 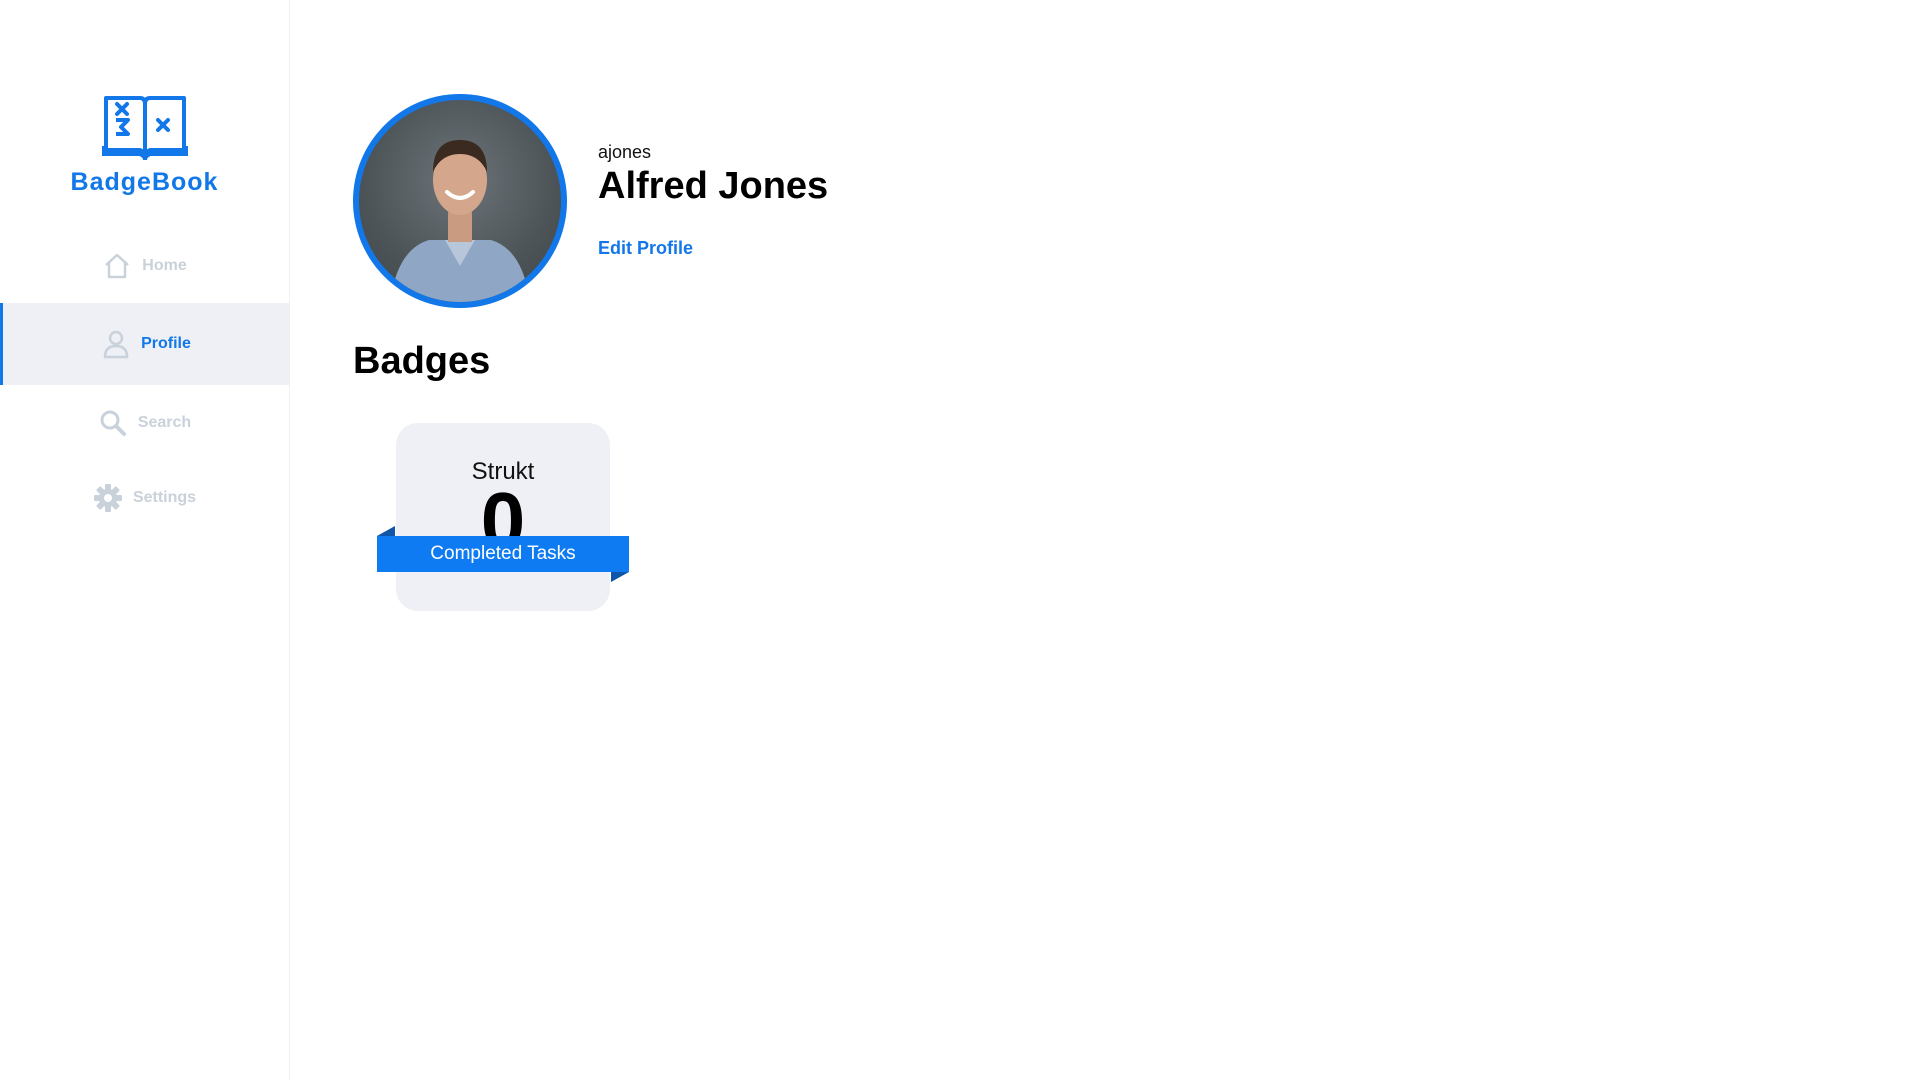 What do you see at coordinates (144, 128) in the screenshot?
I see `book-logo-icon` at bounding box center [144, 128].